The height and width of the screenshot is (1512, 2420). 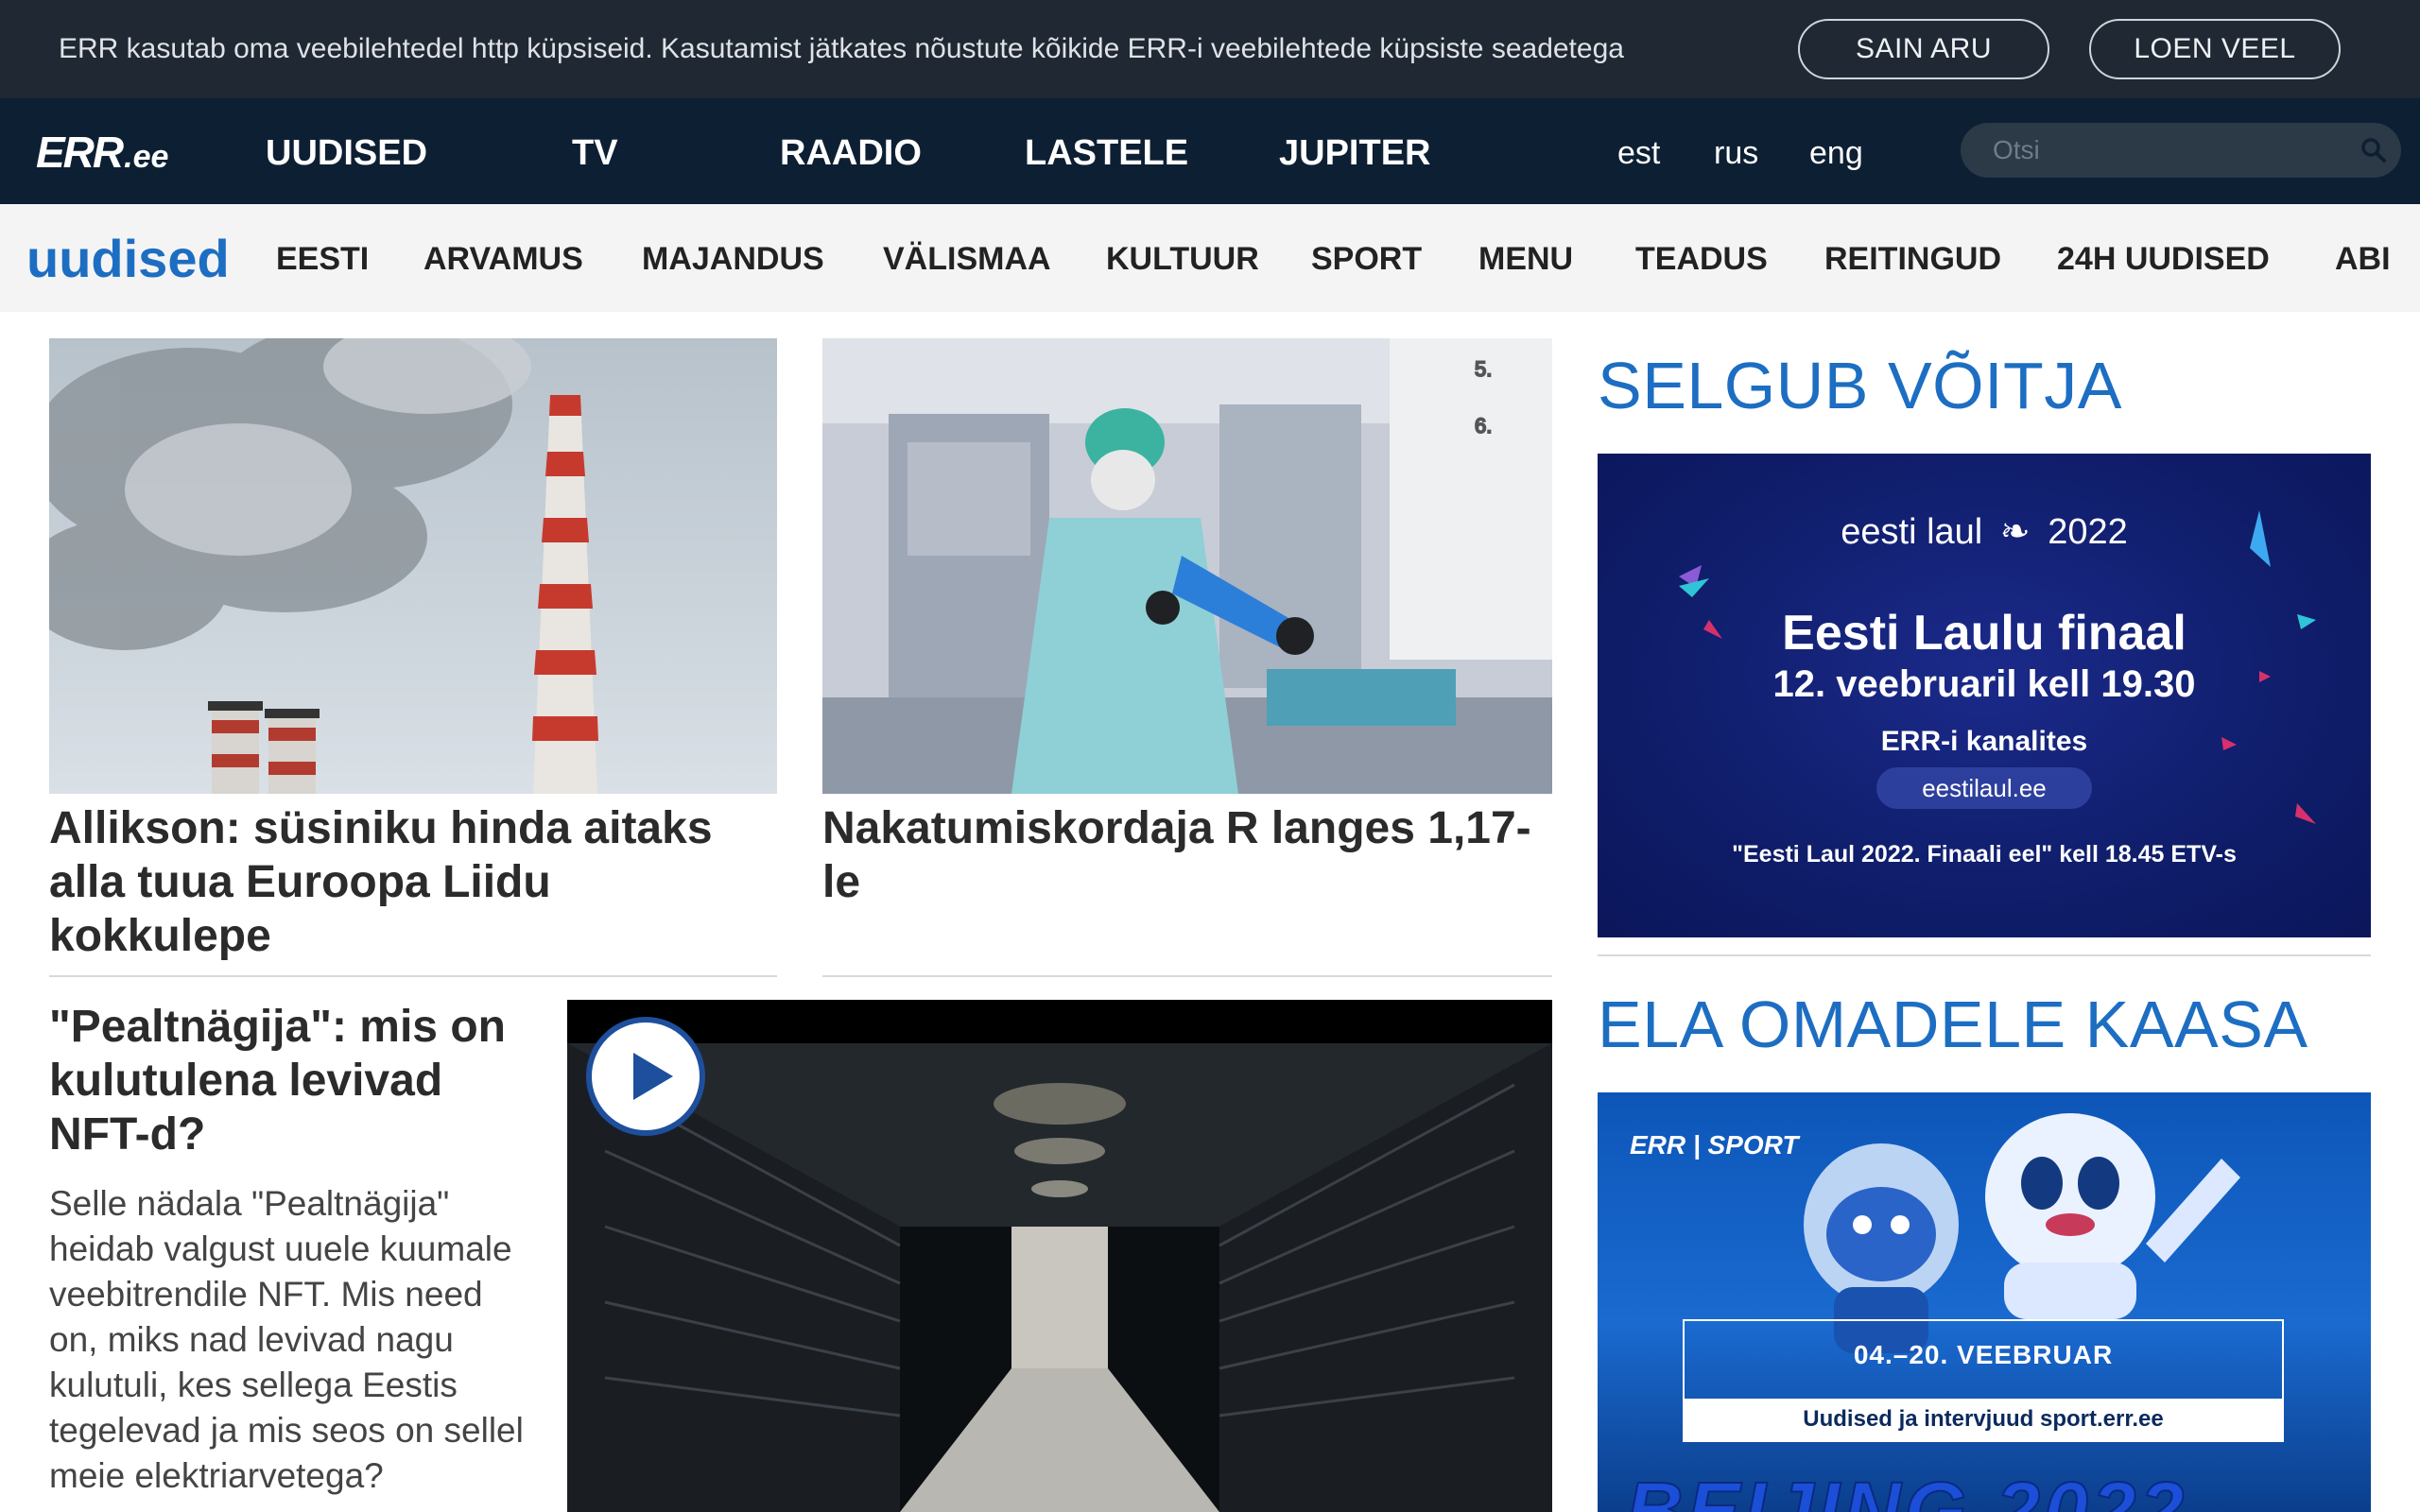 What do you see at coordinates (1923, 49) in the screenshot?
I see `cookie-accept-button: SAIN ARU` at bounding box center [1923, 49].